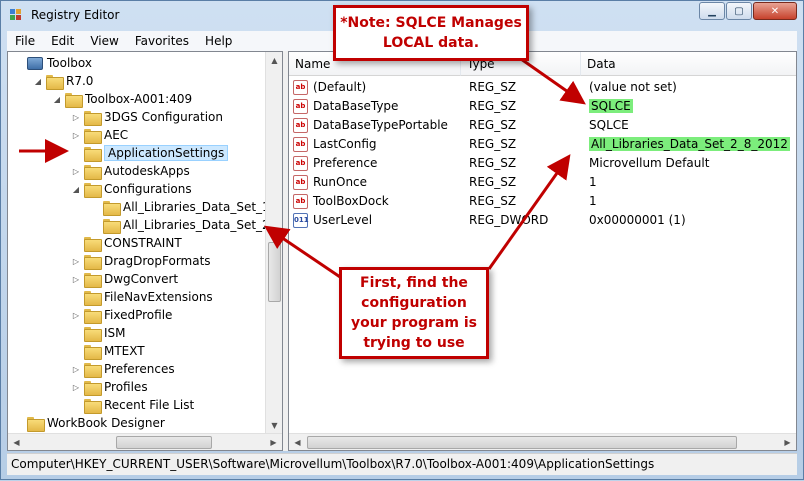 The image size is (804, 481). I want to click on note-callout: *Note: SQLCE Manages LOCAL data., so click(431, 33).